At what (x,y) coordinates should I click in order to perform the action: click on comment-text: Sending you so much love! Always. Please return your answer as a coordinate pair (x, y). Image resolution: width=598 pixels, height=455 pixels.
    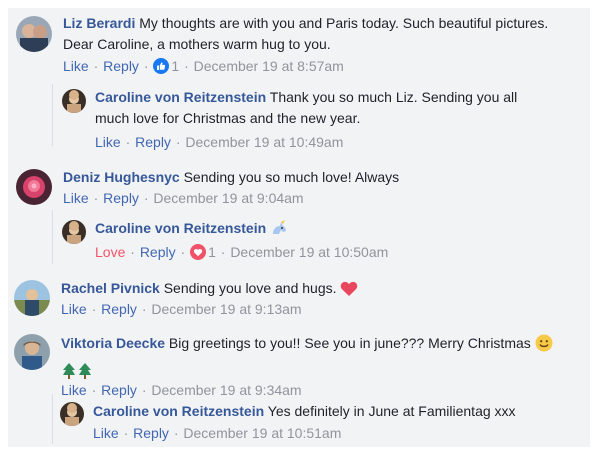
    Looking at the image, I should click on (291, 177).